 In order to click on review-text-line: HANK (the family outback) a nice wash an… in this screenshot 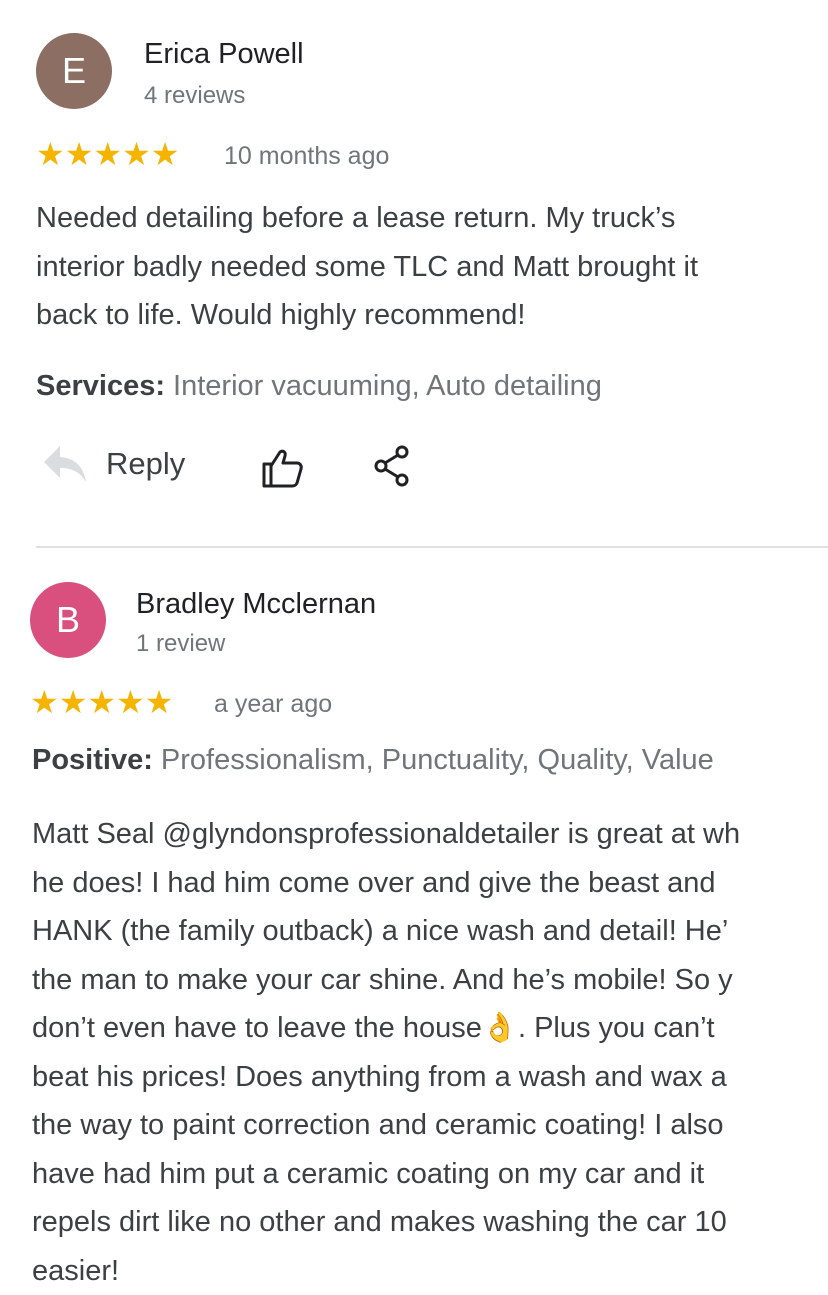, I will do `click(386, 931)`.